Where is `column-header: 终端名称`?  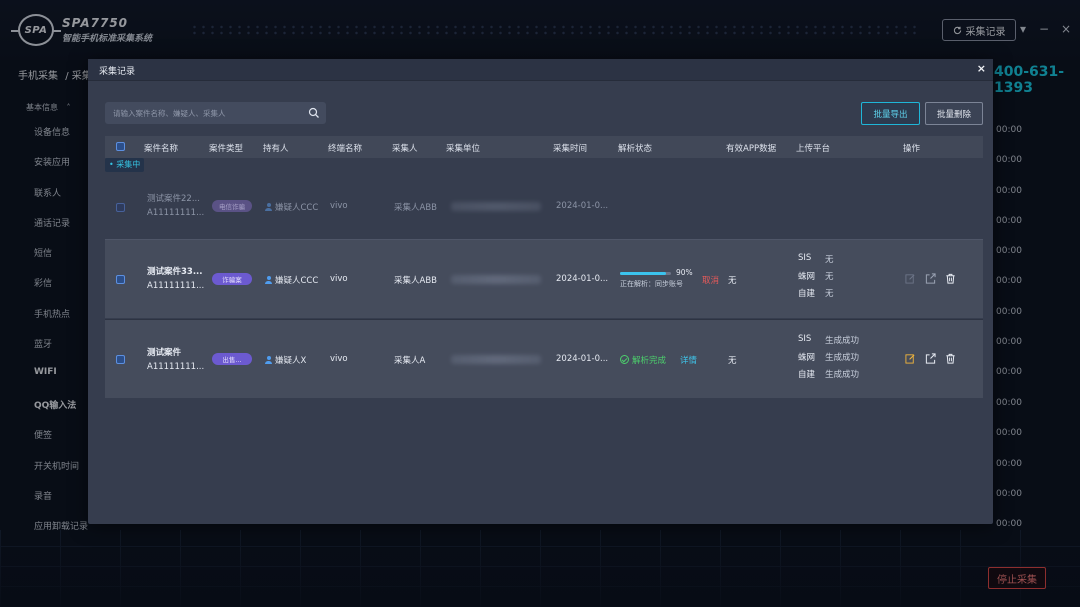
column-header: 终端名称 is located at coordinates (345, 149).